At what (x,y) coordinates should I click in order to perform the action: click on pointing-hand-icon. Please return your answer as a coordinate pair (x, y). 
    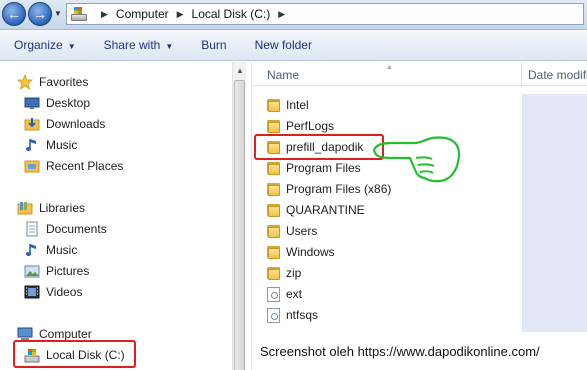
    Looking at the image, I should click on (416, 159).